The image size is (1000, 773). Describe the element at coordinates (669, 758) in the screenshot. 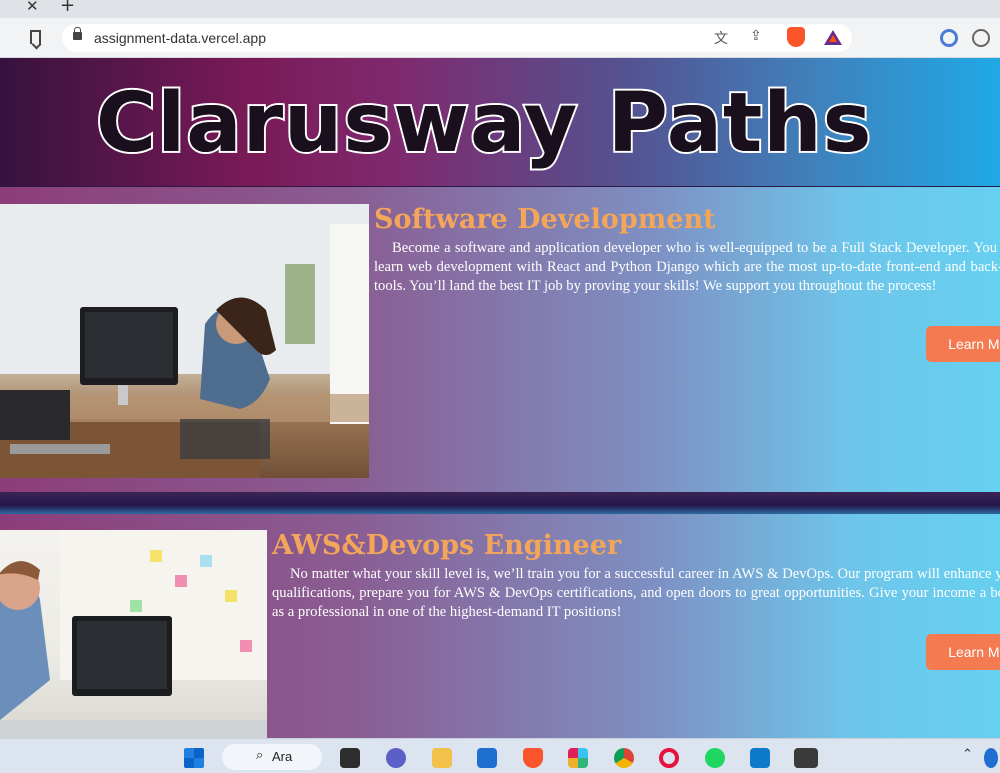

I see `opera-icon` at that location.